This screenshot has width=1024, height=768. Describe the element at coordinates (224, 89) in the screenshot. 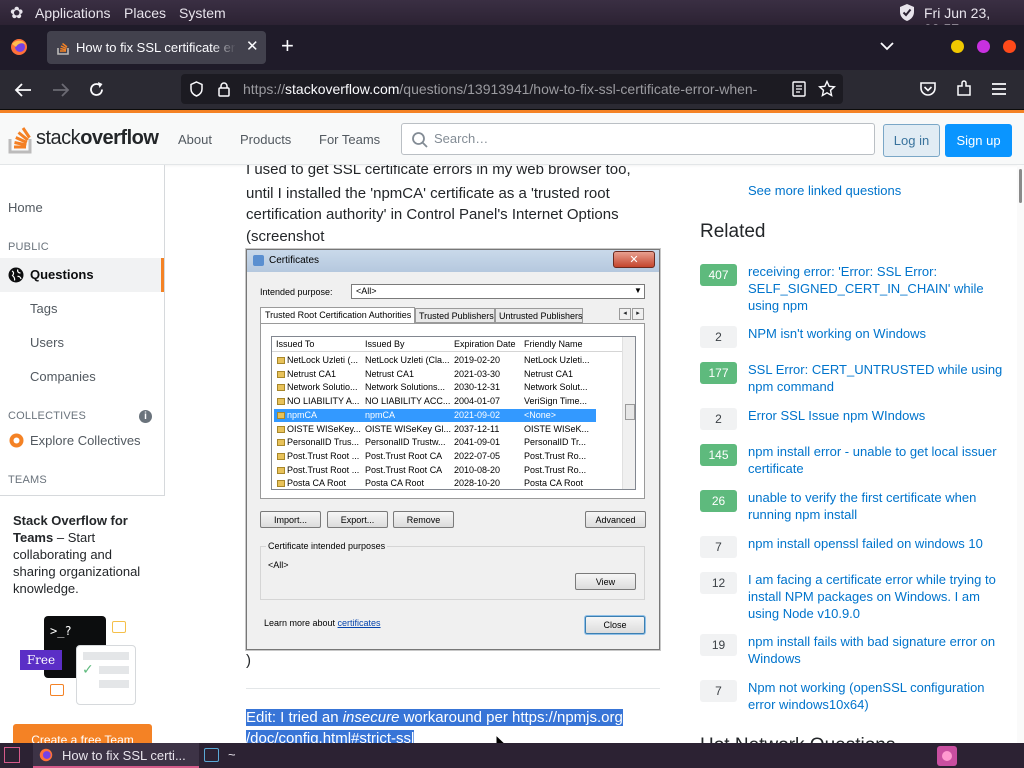

I see `lock-icon` at that location.